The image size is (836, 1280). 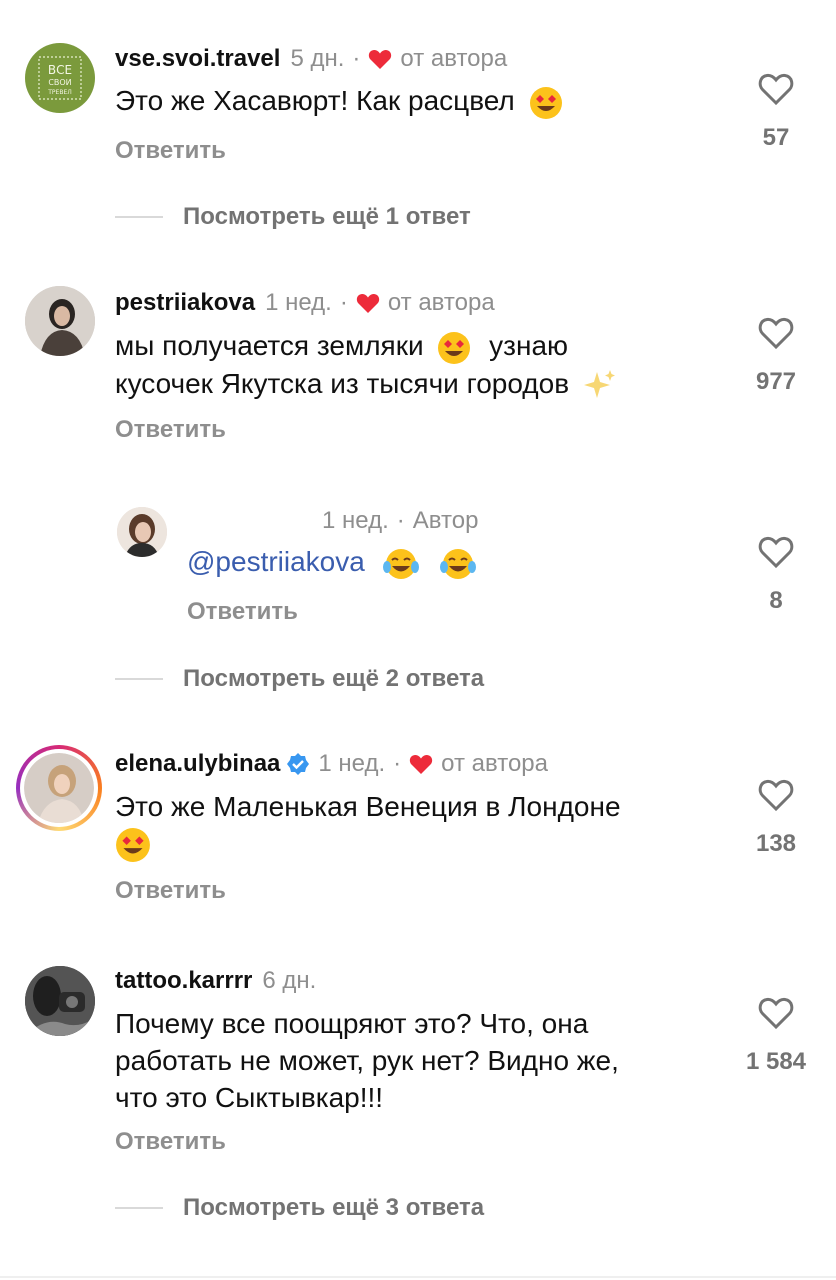 I want to click on sparkles-emoji-icon, so click(x=599, y=384).